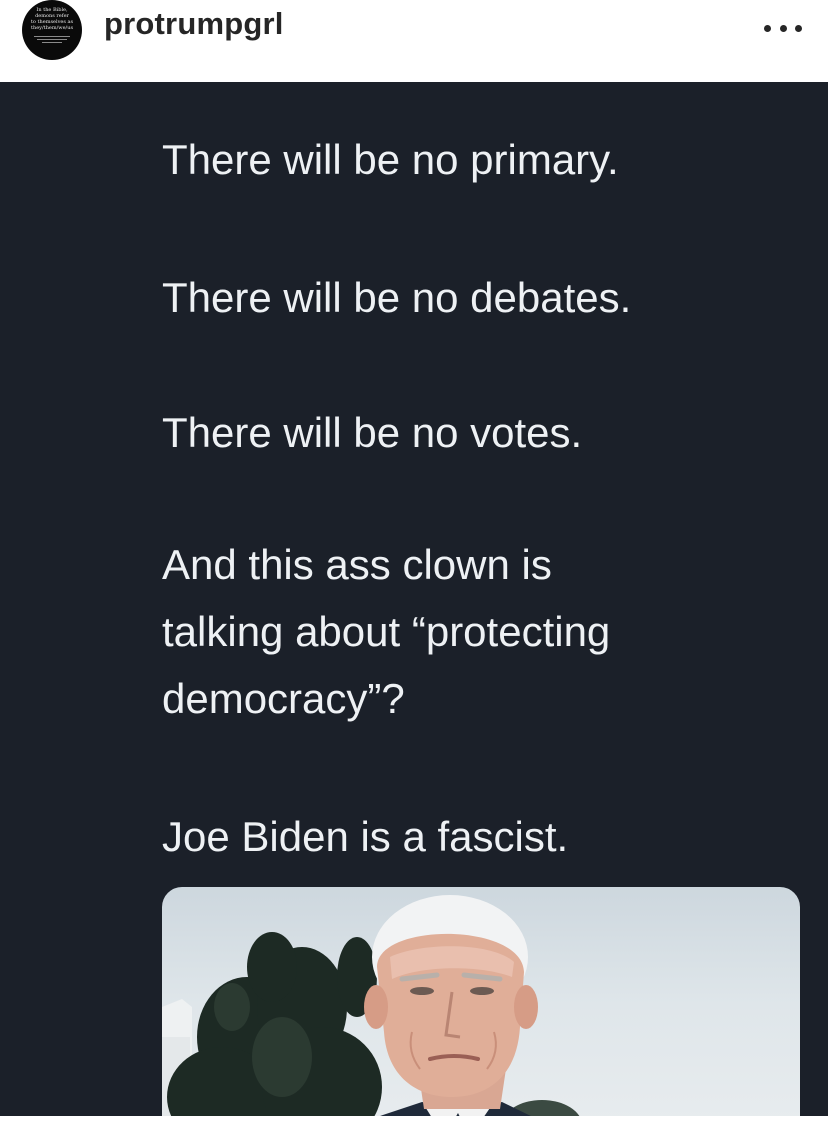 The height and width of the screenshot is (1124, 828). I want to click on tweet-line-debates: There will be no debates., so click(397, 297).